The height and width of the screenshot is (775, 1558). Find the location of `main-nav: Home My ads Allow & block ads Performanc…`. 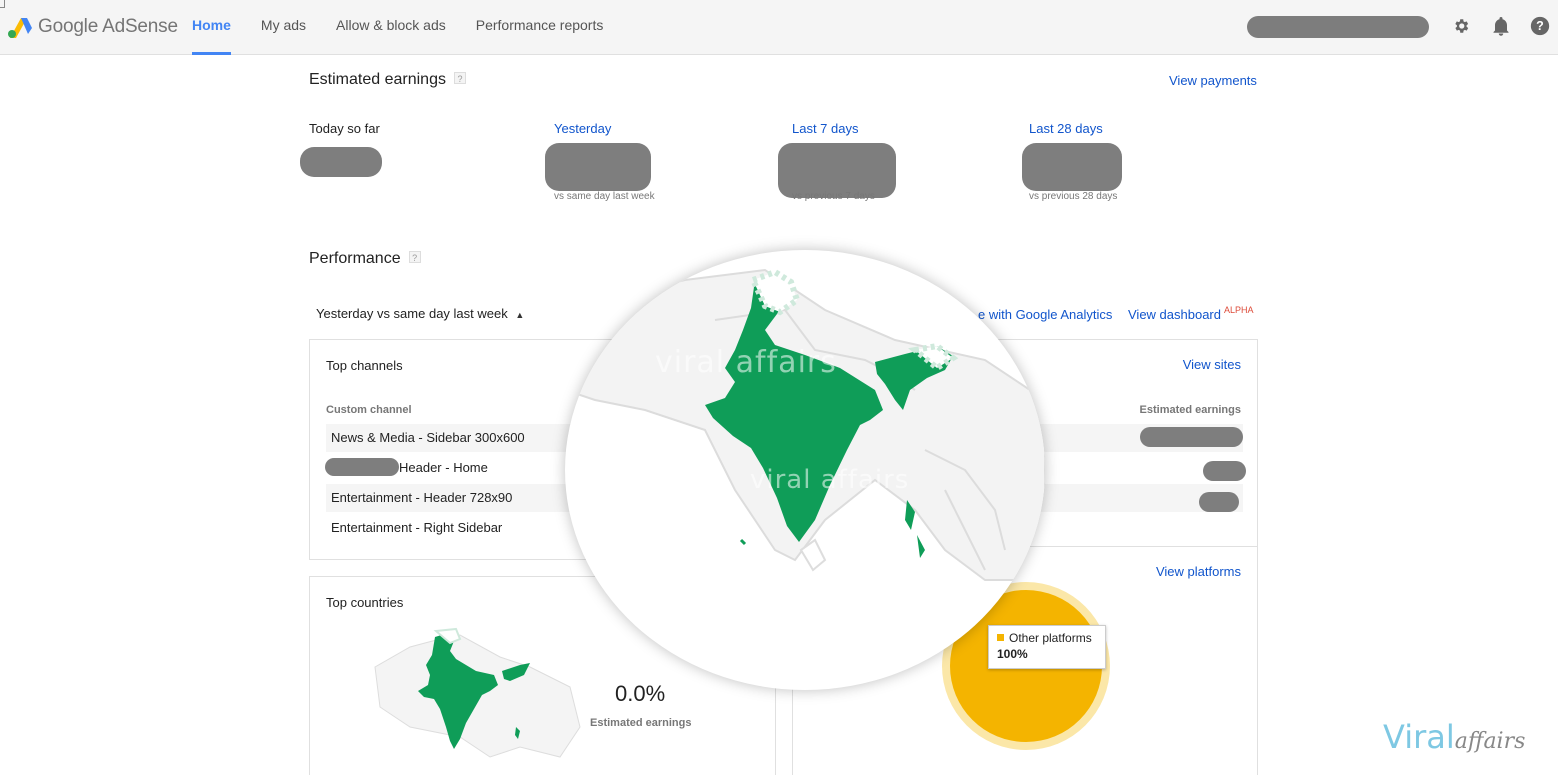

main-nav: Home My ads Allow & block ads Performanc… is located at coordinates (397, 27).